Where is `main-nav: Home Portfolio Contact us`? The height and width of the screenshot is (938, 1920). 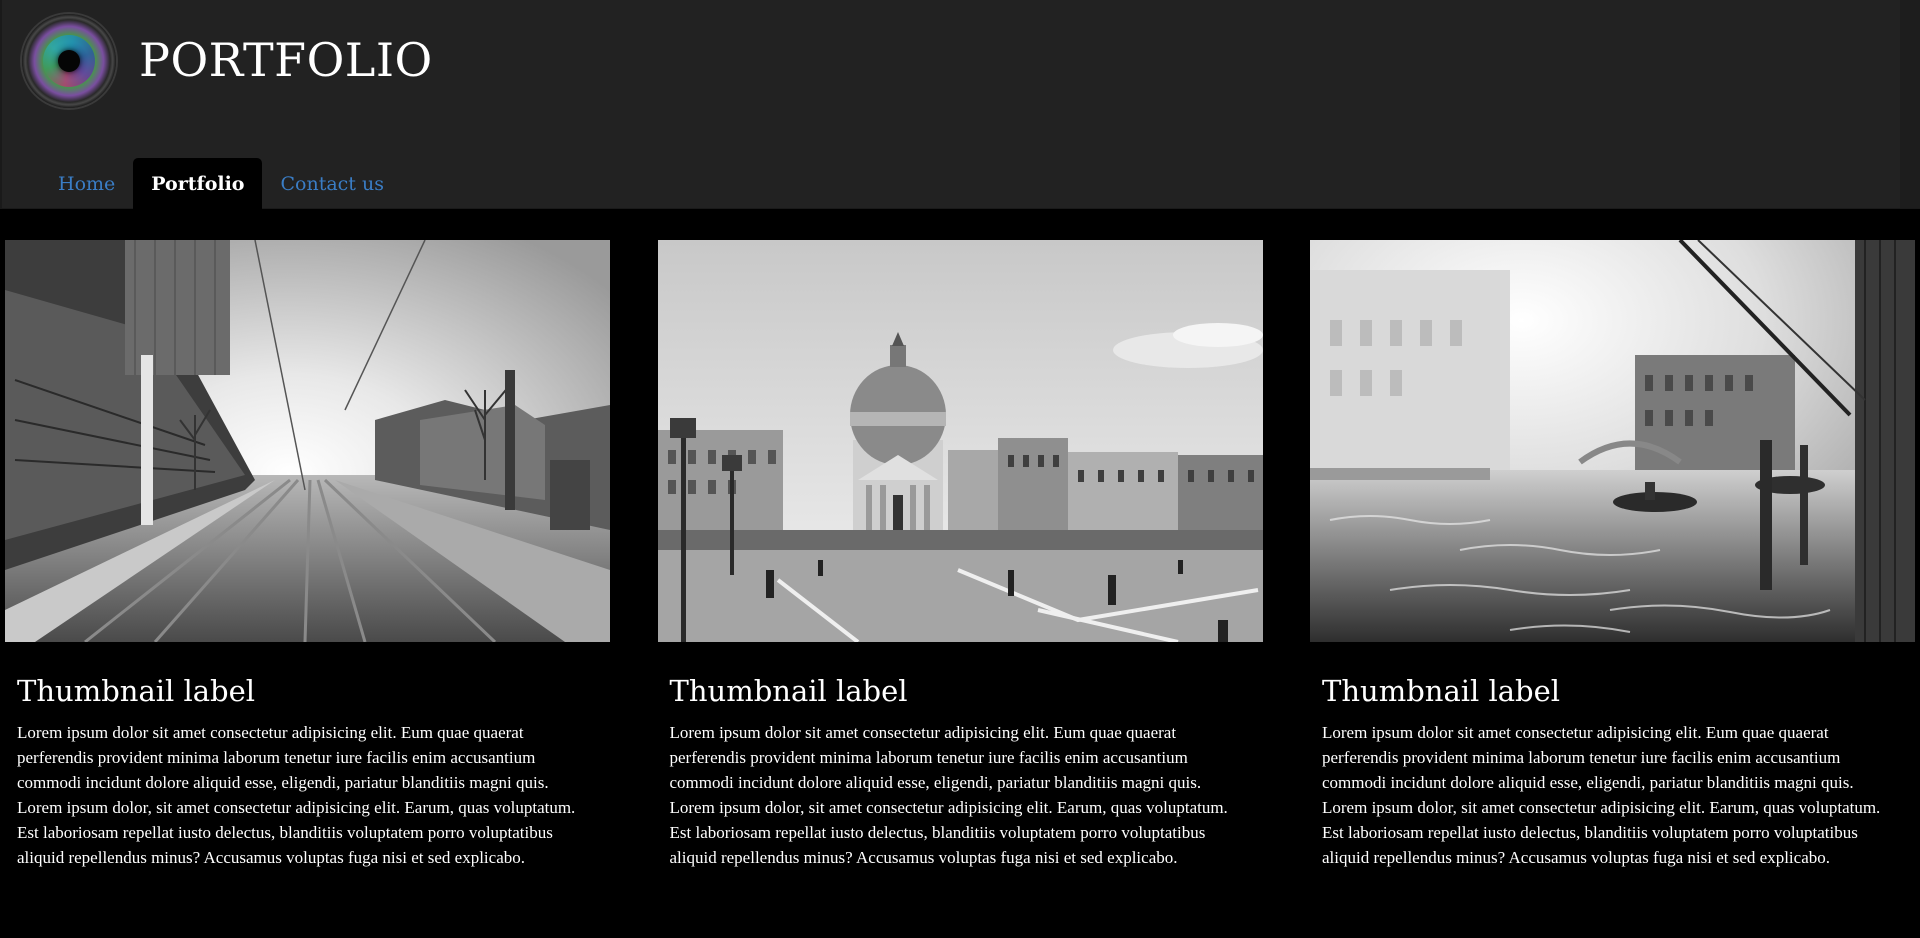 main-nav: Home Portfolio Contact us is located at coordinates (221, 183).